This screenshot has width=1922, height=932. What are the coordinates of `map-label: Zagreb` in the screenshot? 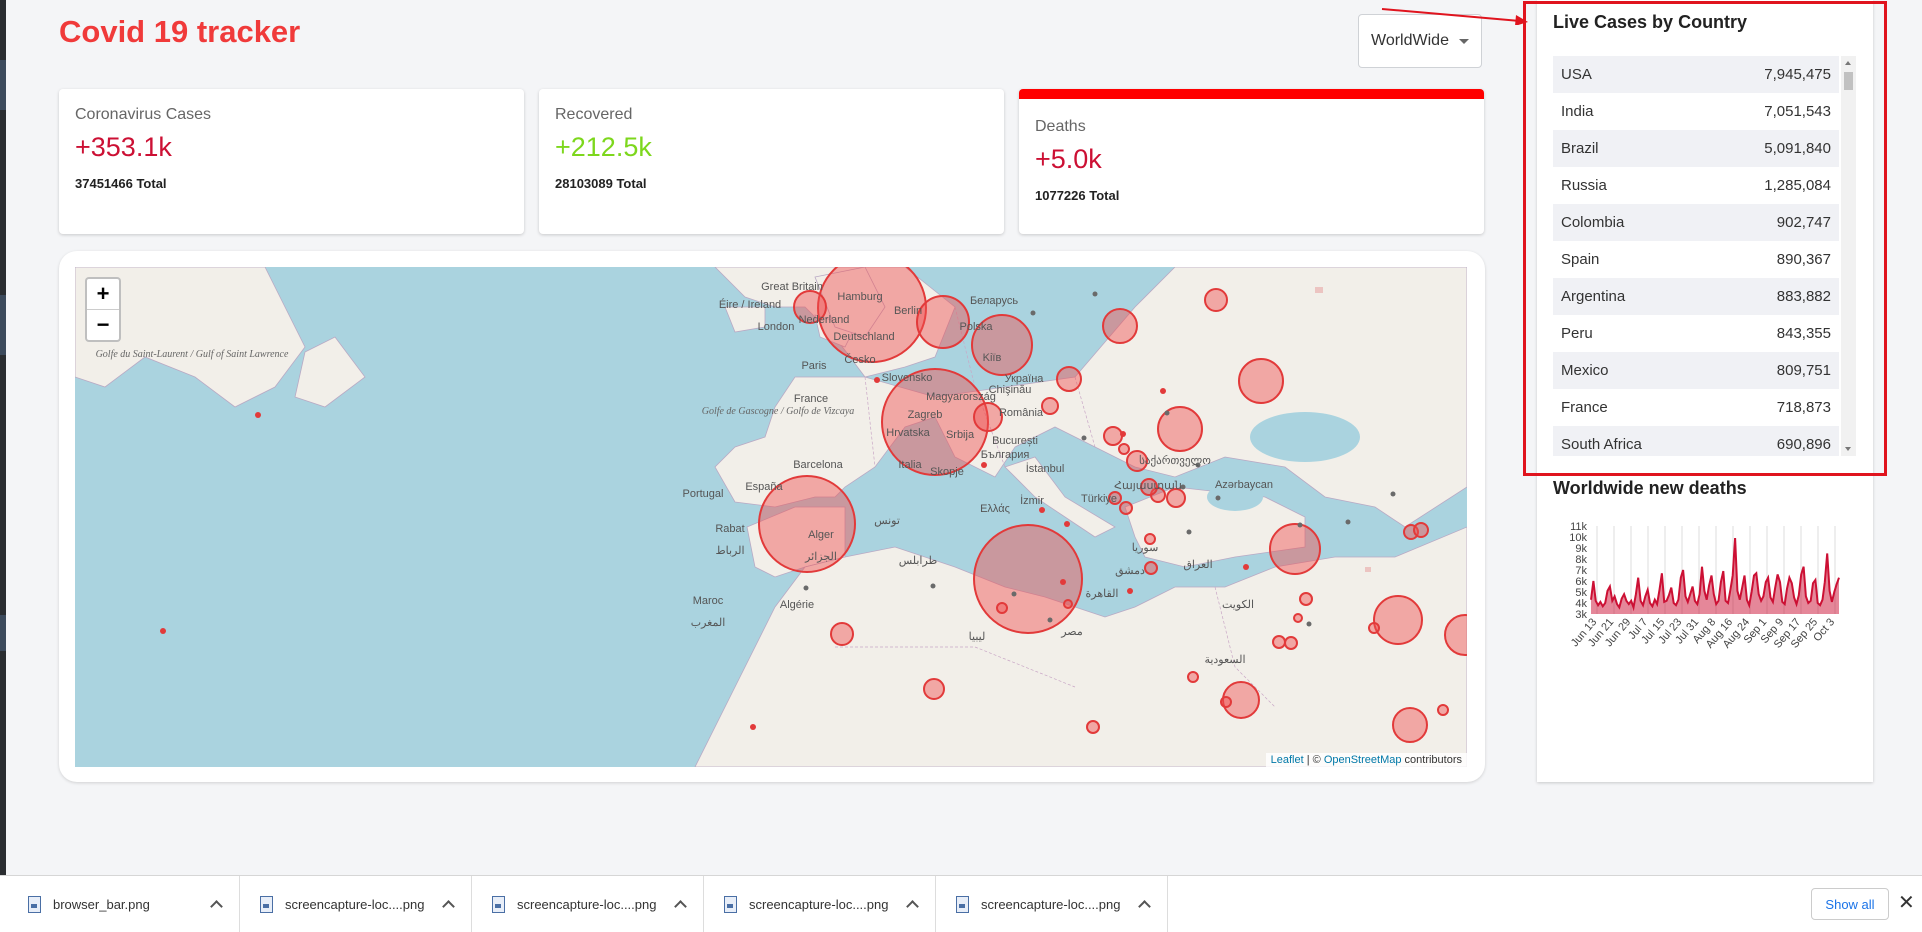 It's located at (925, 415).